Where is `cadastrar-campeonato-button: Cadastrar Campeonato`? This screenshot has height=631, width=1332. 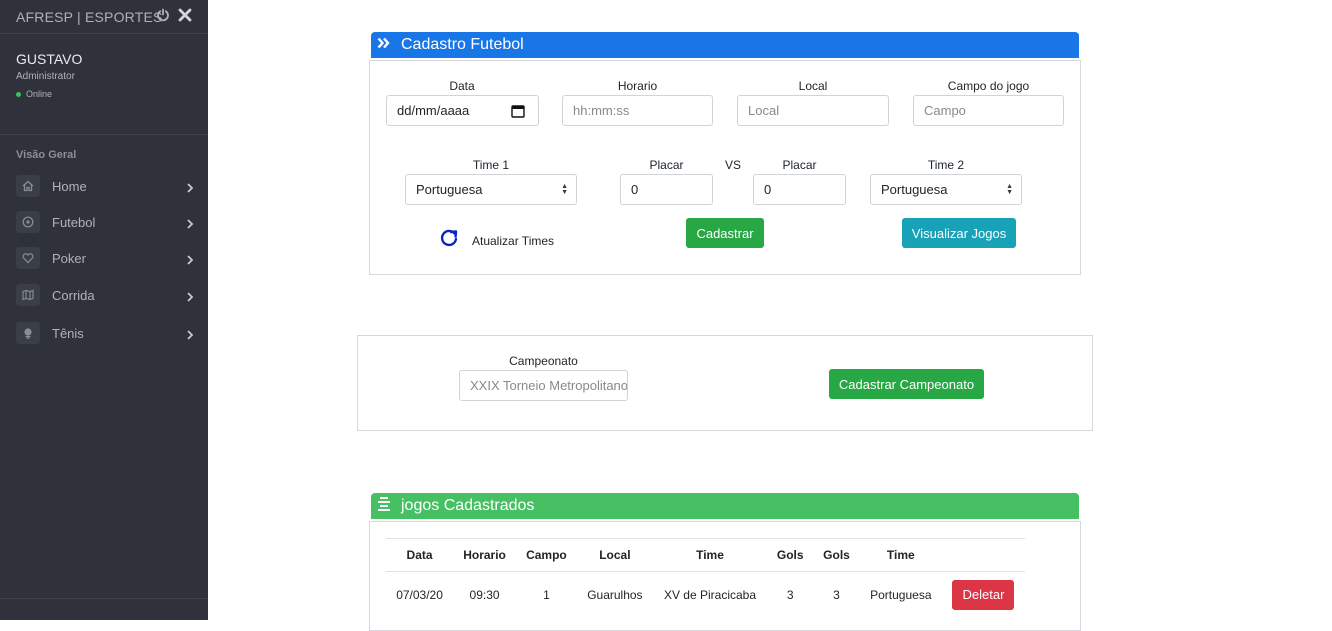
cadastrar-campeonato-button: Cadastrar Campeonato is located at coordinates (906, 384).